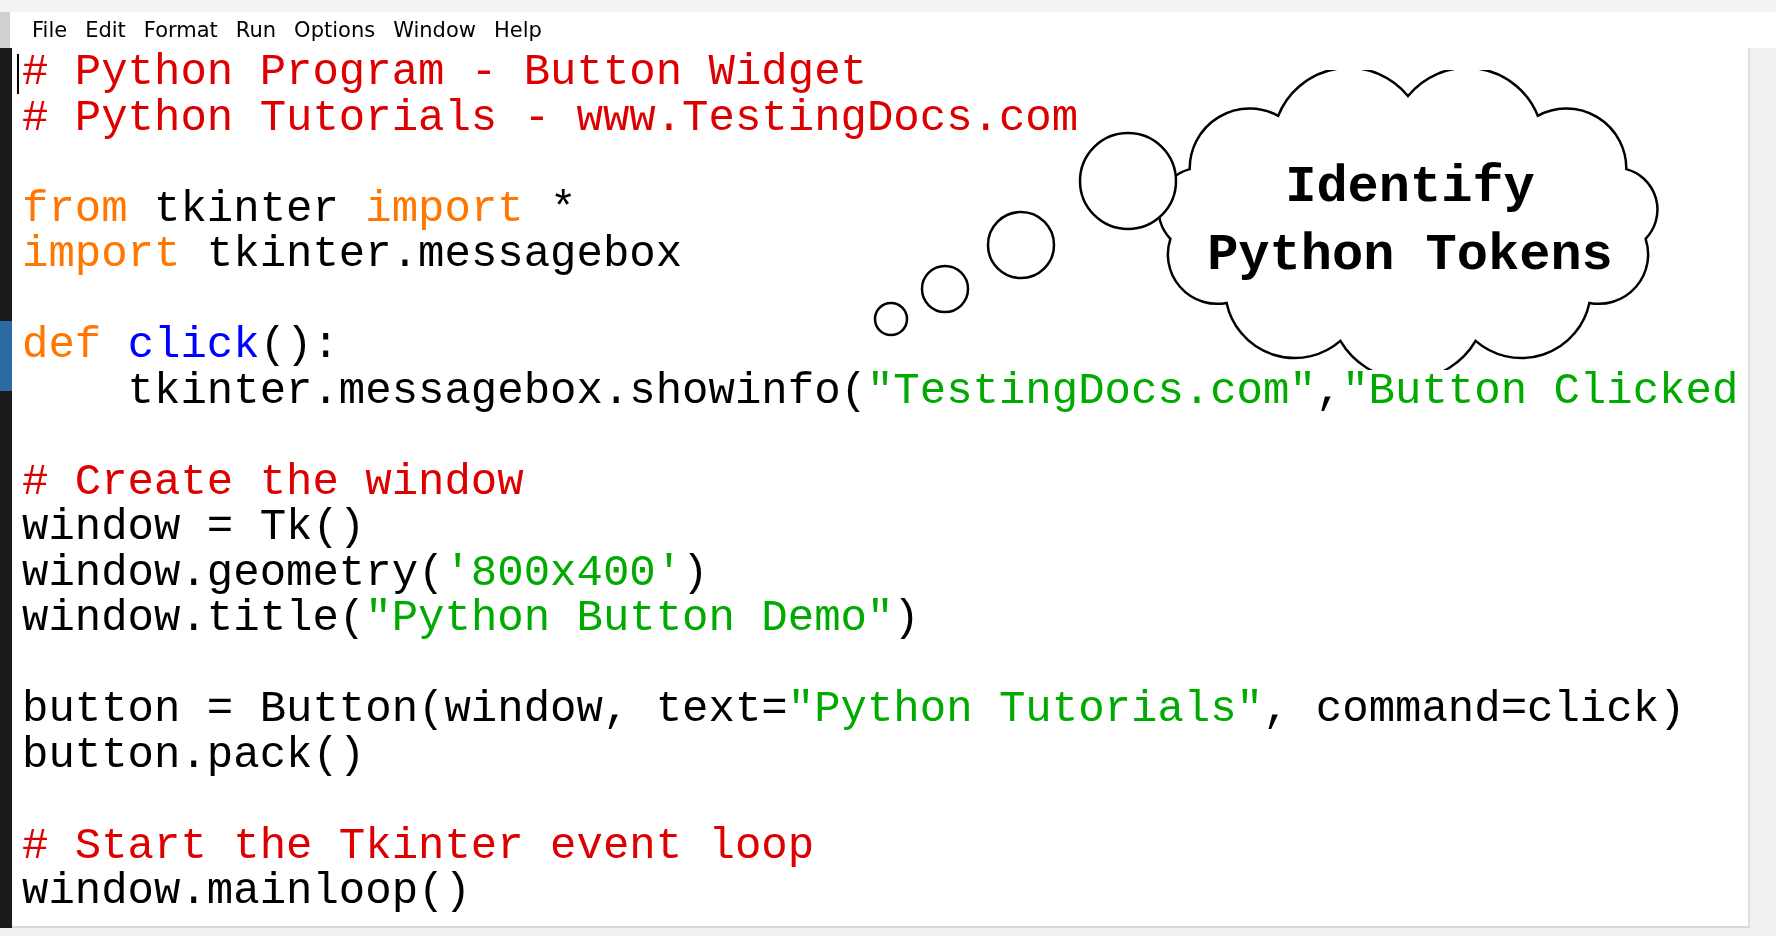  I want to click on bubble-text: Identify, so click(1410, 188).